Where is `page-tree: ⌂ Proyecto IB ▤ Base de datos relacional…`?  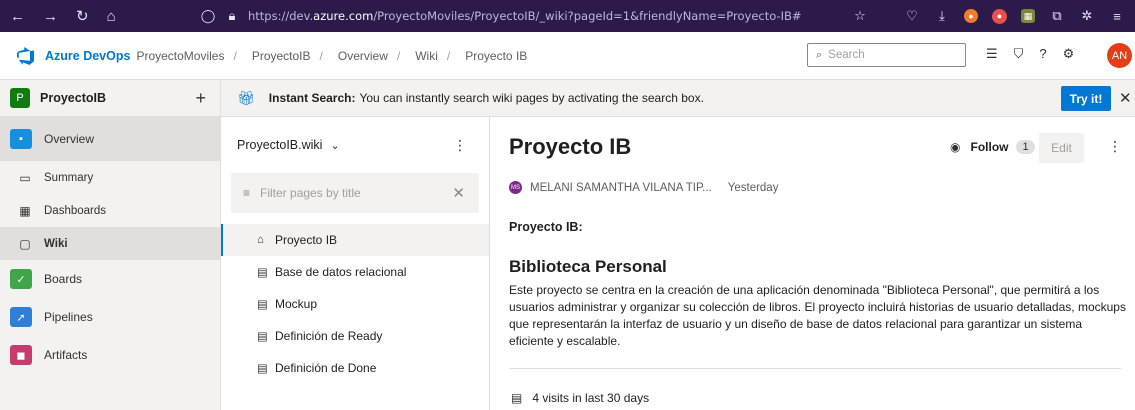
page-tree: ⌂ Proyecto IB ▤ Base de datos relacional… is located at coordinates (355, 304).